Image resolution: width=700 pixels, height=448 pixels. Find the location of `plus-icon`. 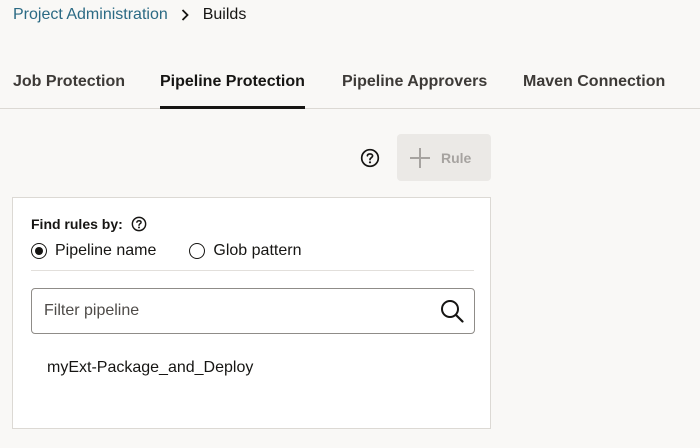

plus-icon is located at coordinates (420, 158).